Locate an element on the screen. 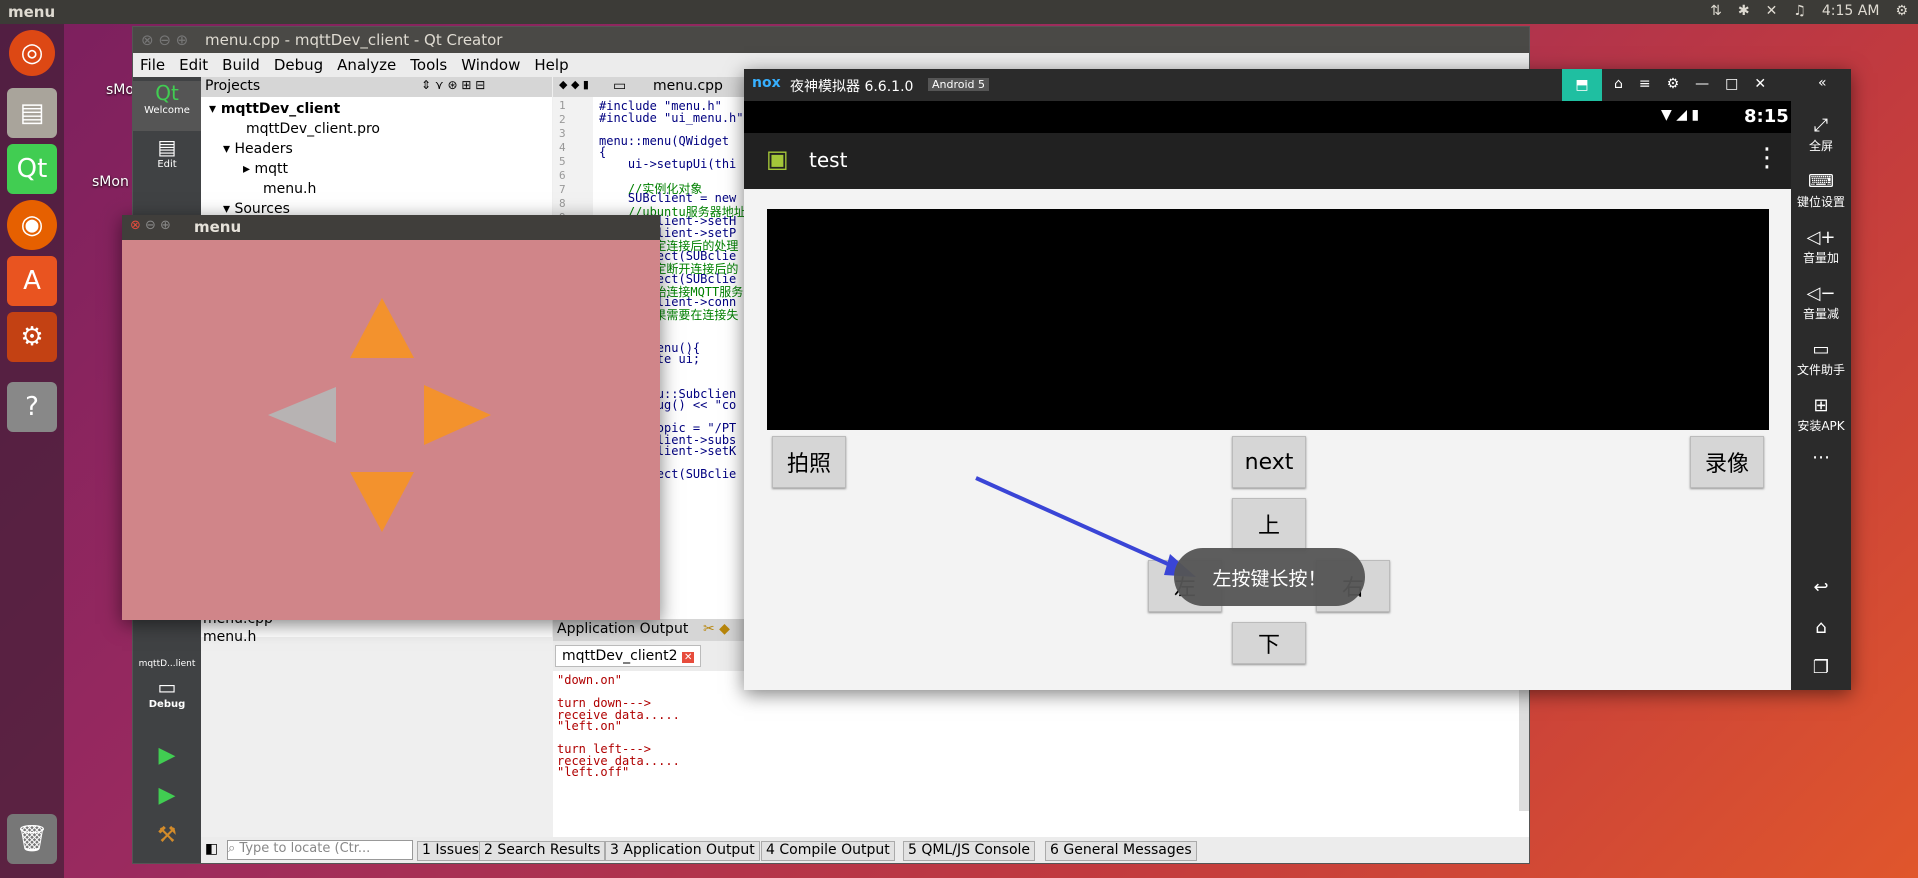  bluetooth-icon: ✱ is located at coordinates (1744, 11).